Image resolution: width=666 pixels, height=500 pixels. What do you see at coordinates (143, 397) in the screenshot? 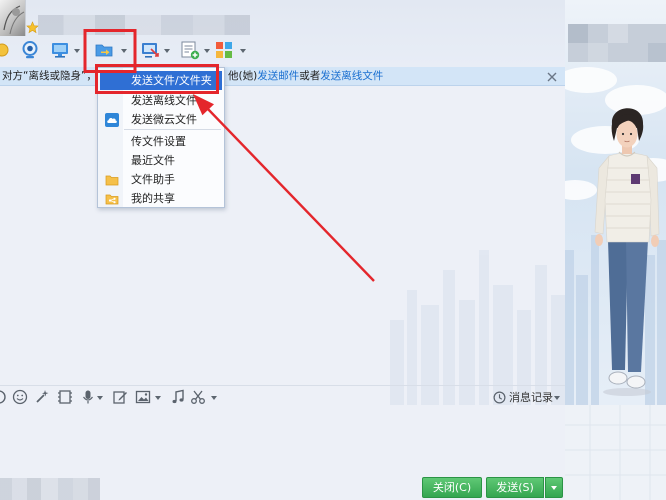
I see `image-icon` at bounding box center [143, 397].